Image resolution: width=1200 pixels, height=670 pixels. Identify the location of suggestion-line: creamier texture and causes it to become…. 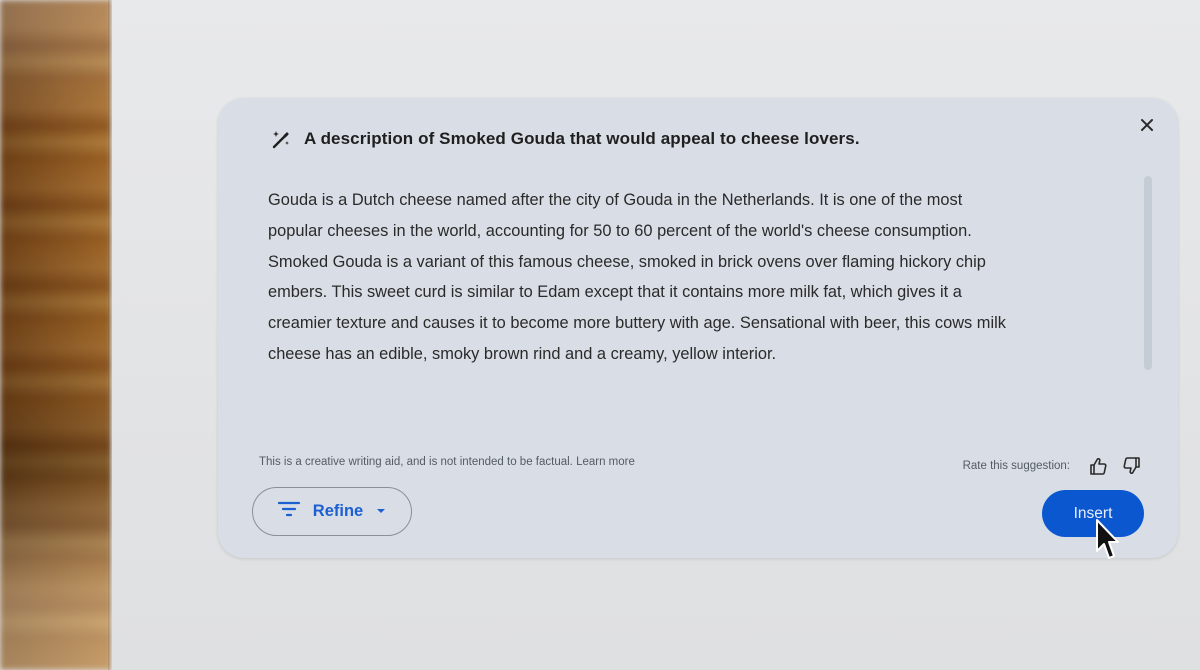
(637, 323).